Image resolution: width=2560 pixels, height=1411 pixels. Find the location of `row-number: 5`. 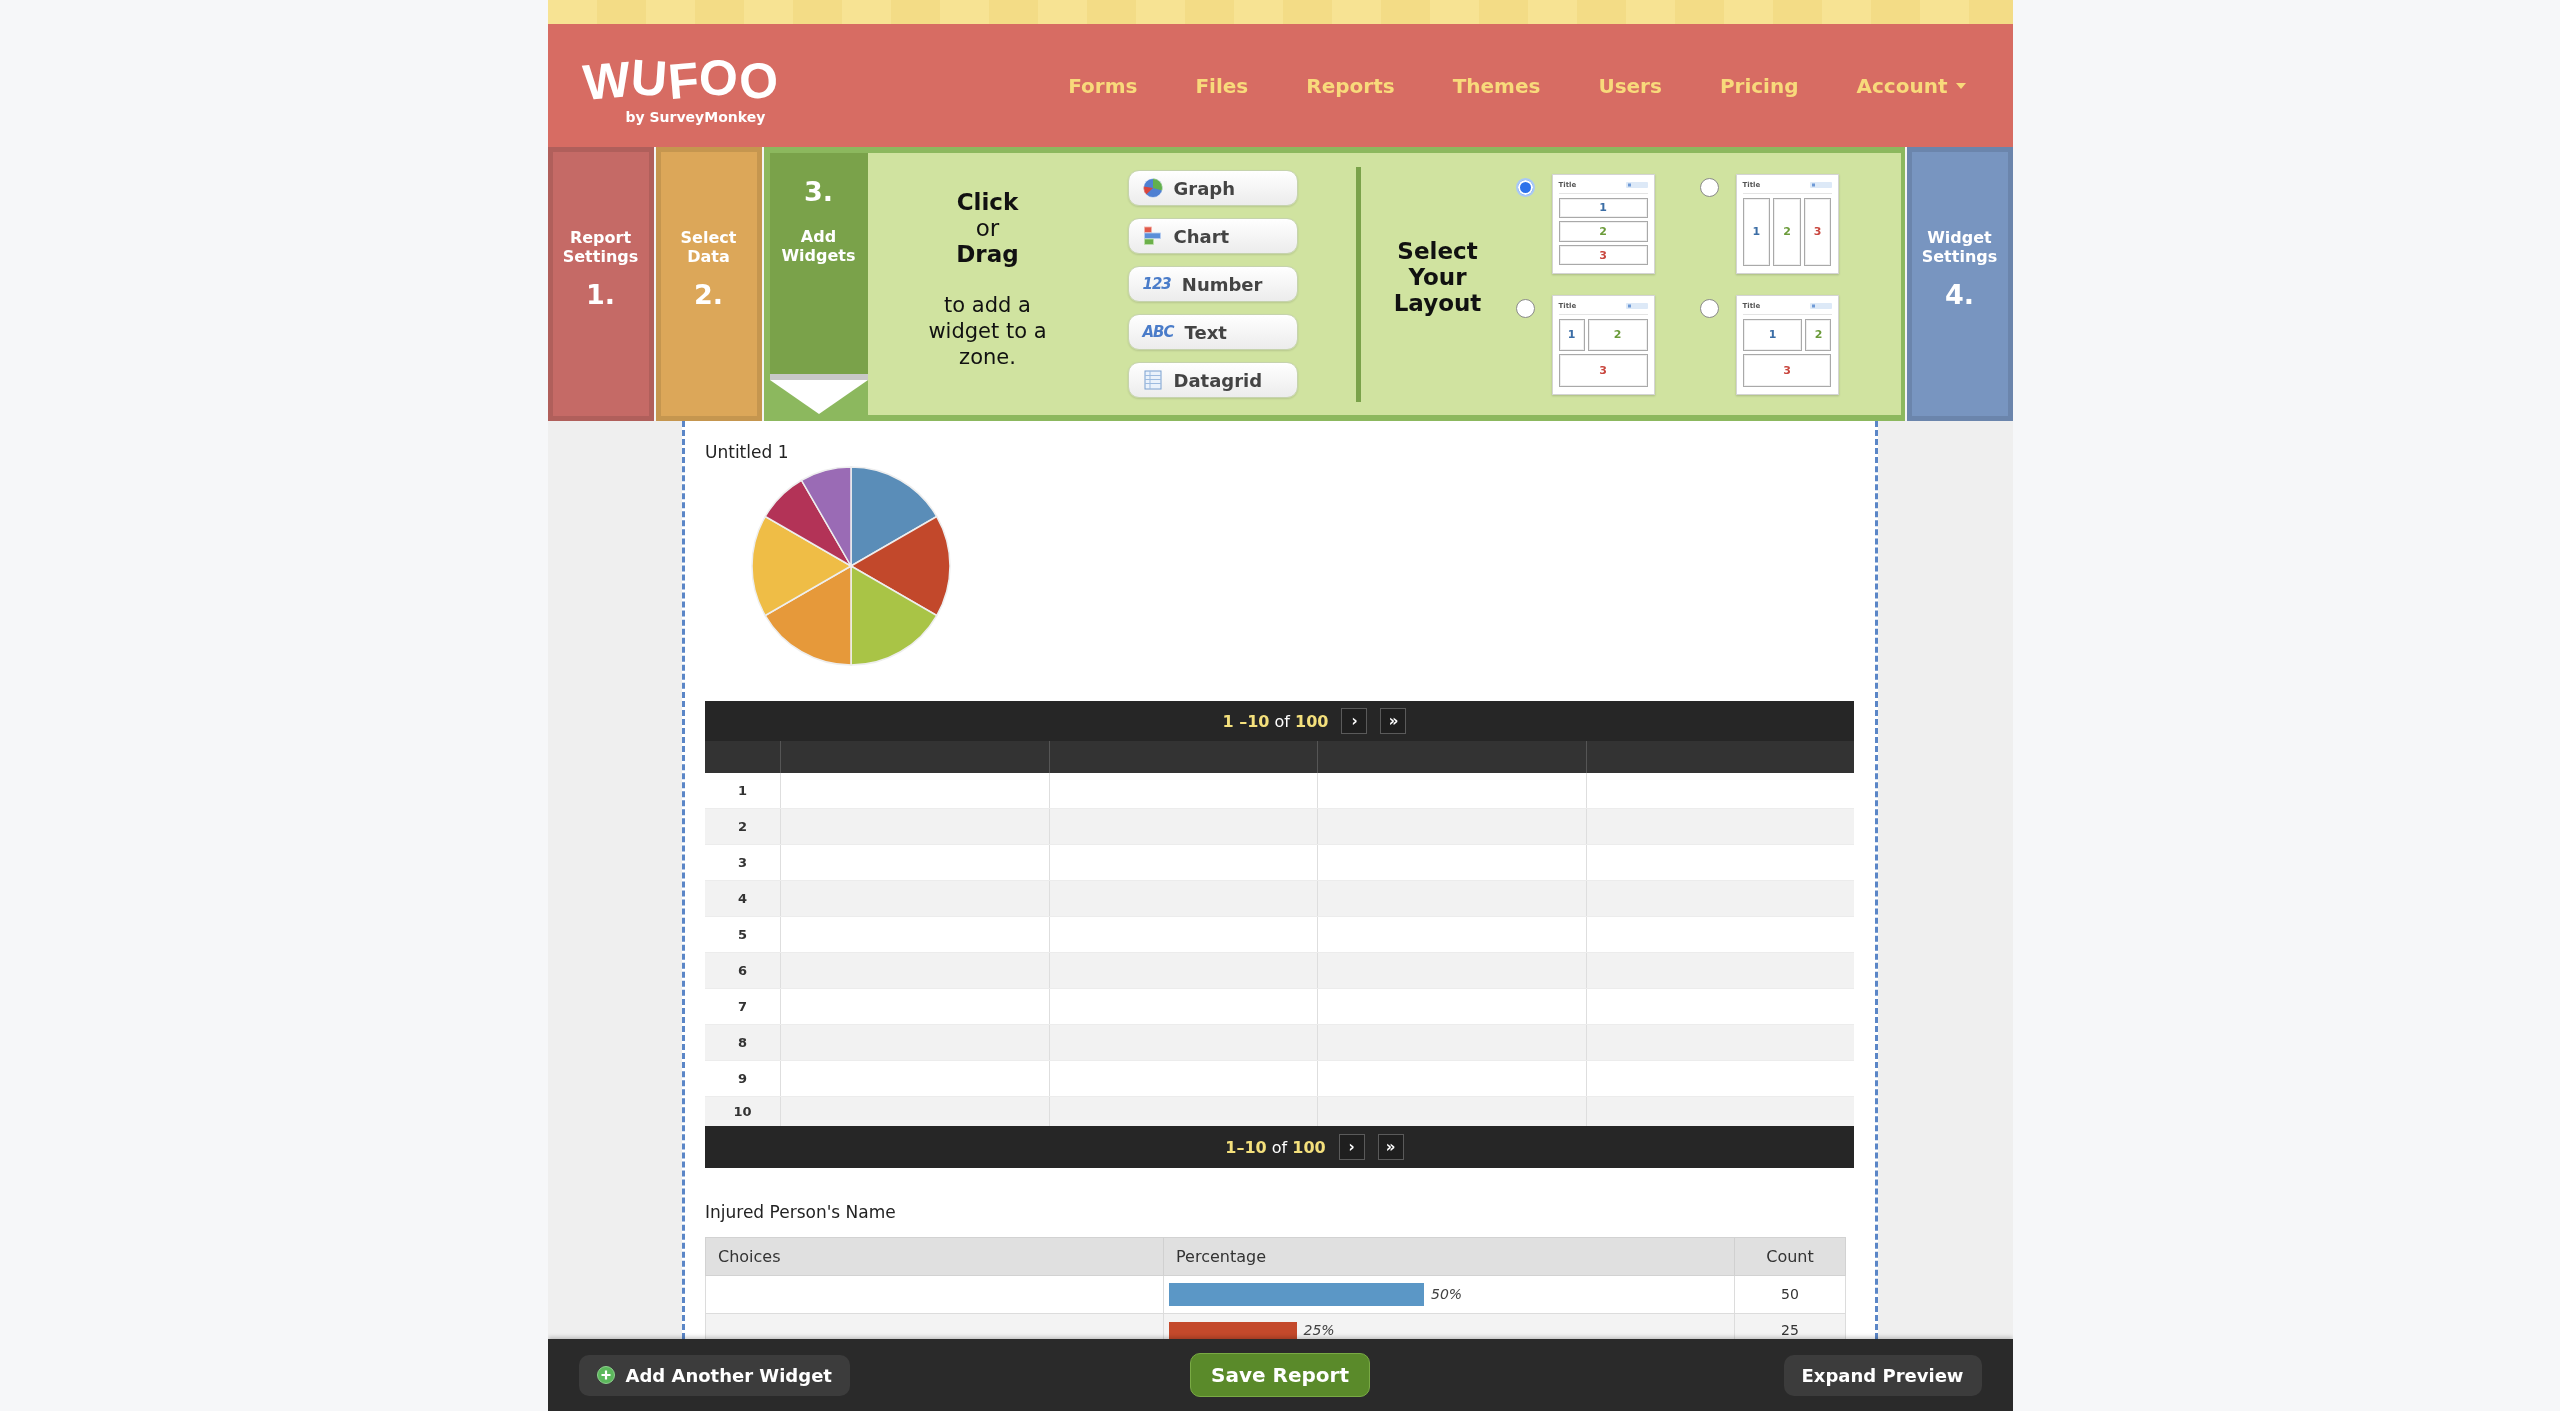

row-number: 5 is located at coordinates (742, 934).